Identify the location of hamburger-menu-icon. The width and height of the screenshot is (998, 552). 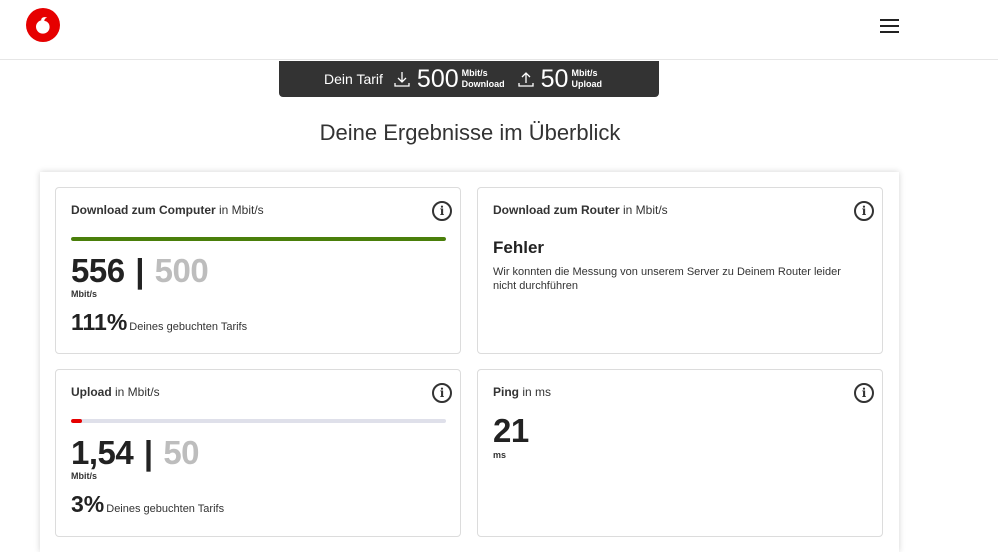
(892, 26).